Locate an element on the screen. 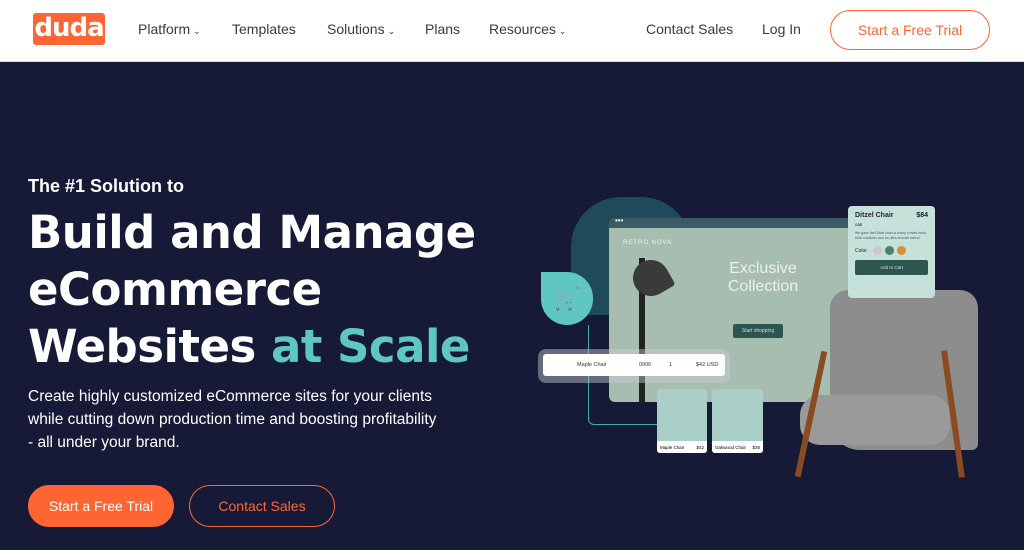 This screenshot has width=1024, height=550. card-name: Maple Chair is located at coordinates (672, 447).